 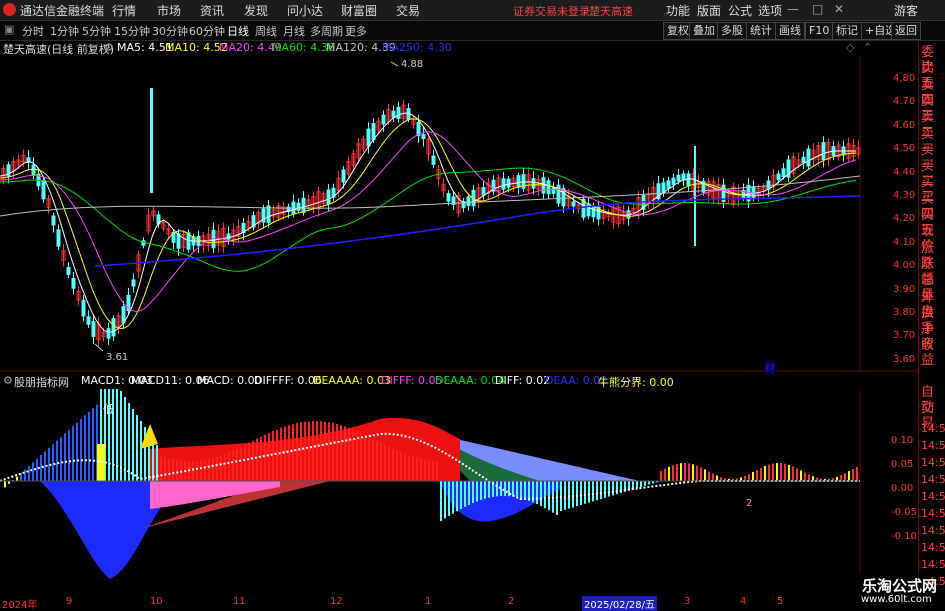 I want to click on menu-item-options: 选项, so click(x=770, y=10).